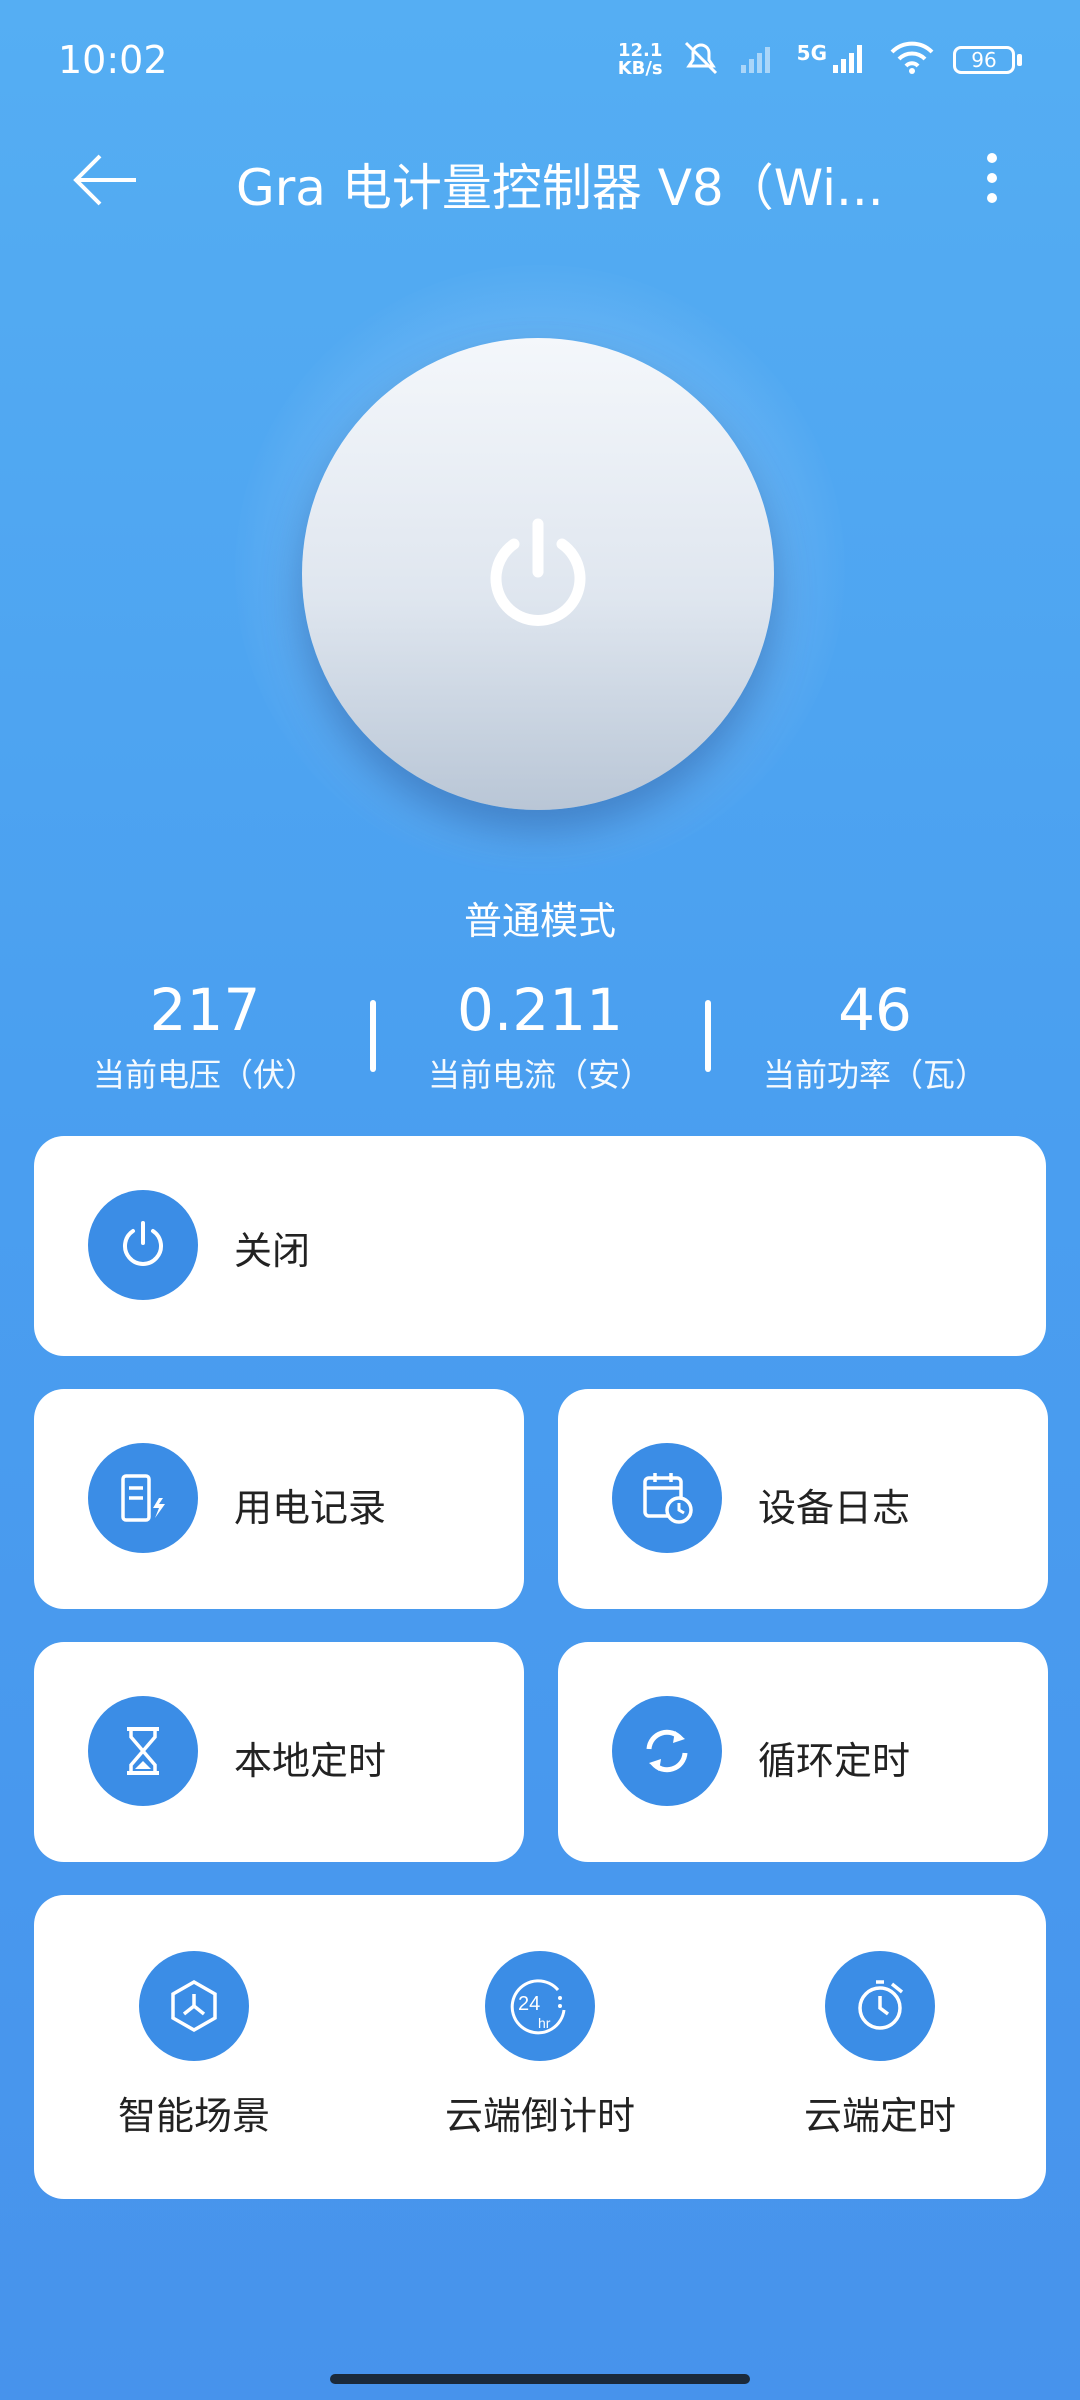 This screenshot has width=1080, height=2400. What do you see at coordinates (104, 180) in the screenshot?
I see `back-arrow-icon` at bounding box center [104, 180].